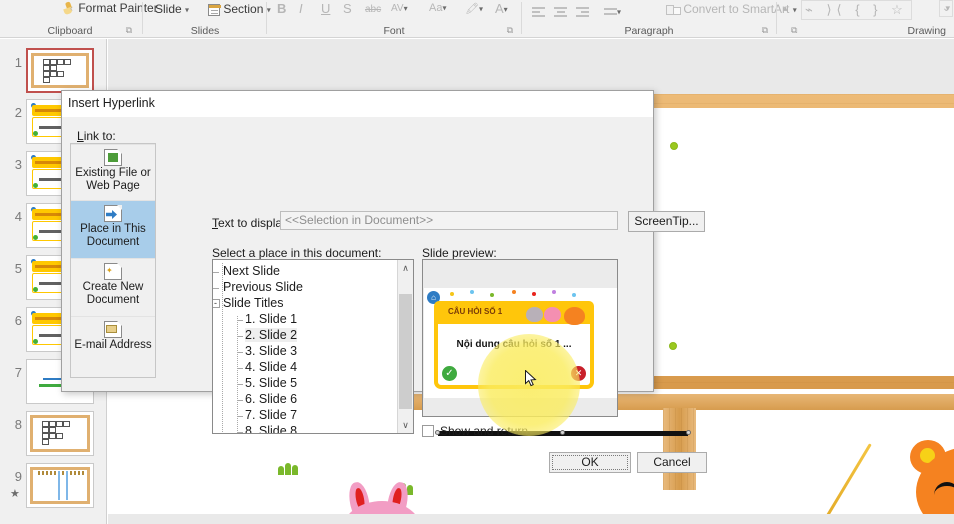  I want to click on tree-scrollbar: ∧ ∨, so click(405, 346).